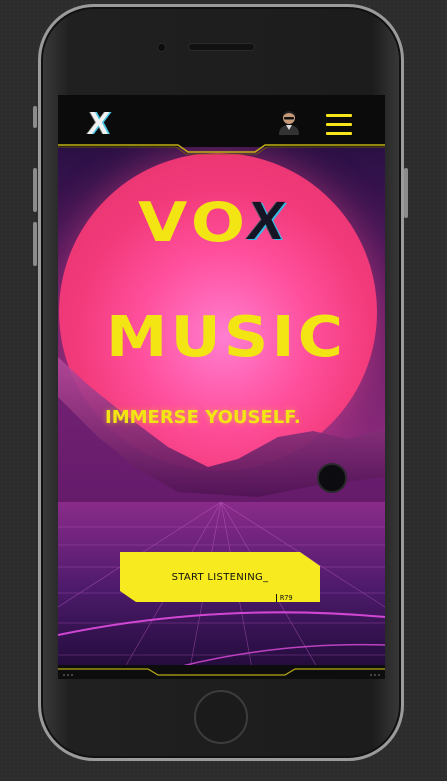 This screenshot has height=781, width=447. I want to click on cta-version-tag: R79, so click(286, 598).